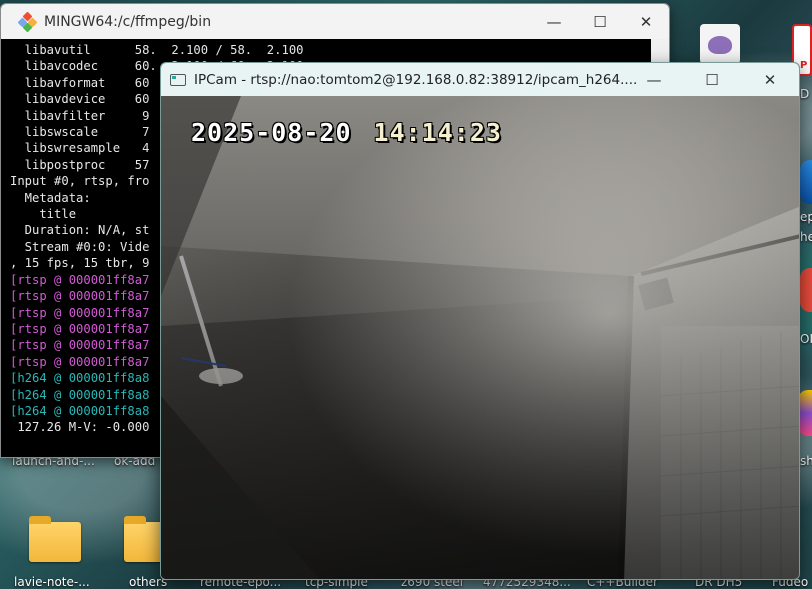 This screenshot has width=812, height=589. I want to click on pdf-badge: P, so click(804, 65).